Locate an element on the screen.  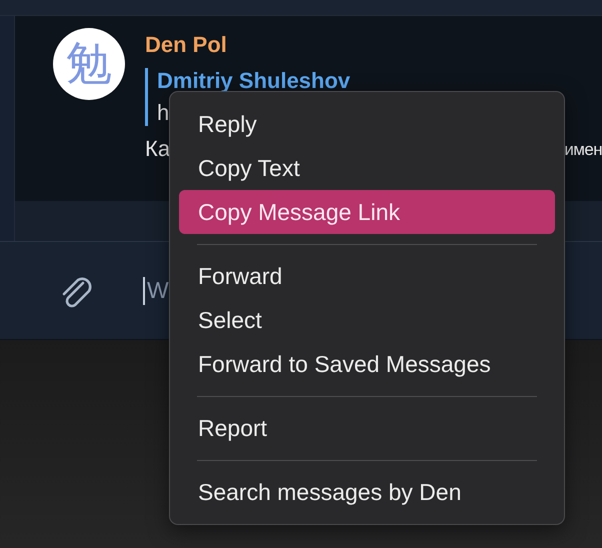
message-input: W is located at coordinates (156, 290).